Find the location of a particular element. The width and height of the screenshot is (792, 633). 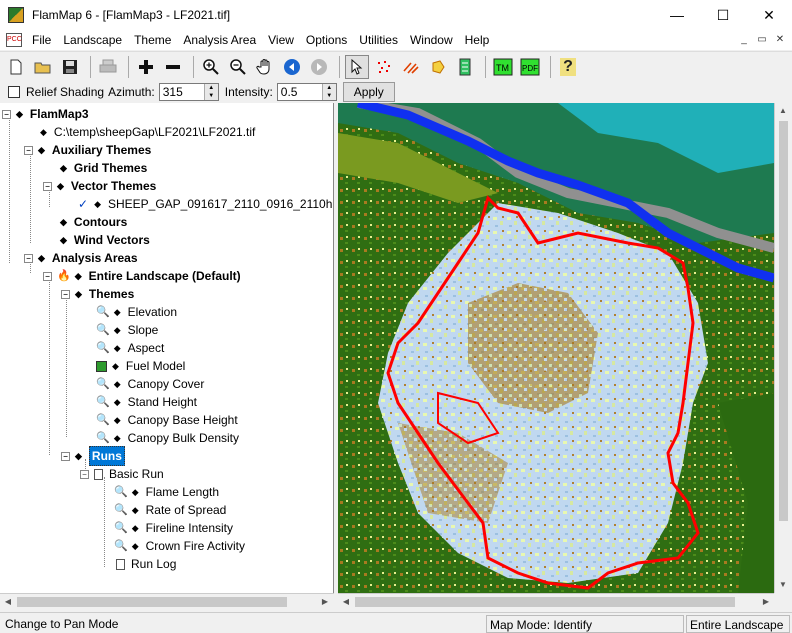

azimuth-spinner: 315 ▲ ▼ is located at coordinates (188, 91).